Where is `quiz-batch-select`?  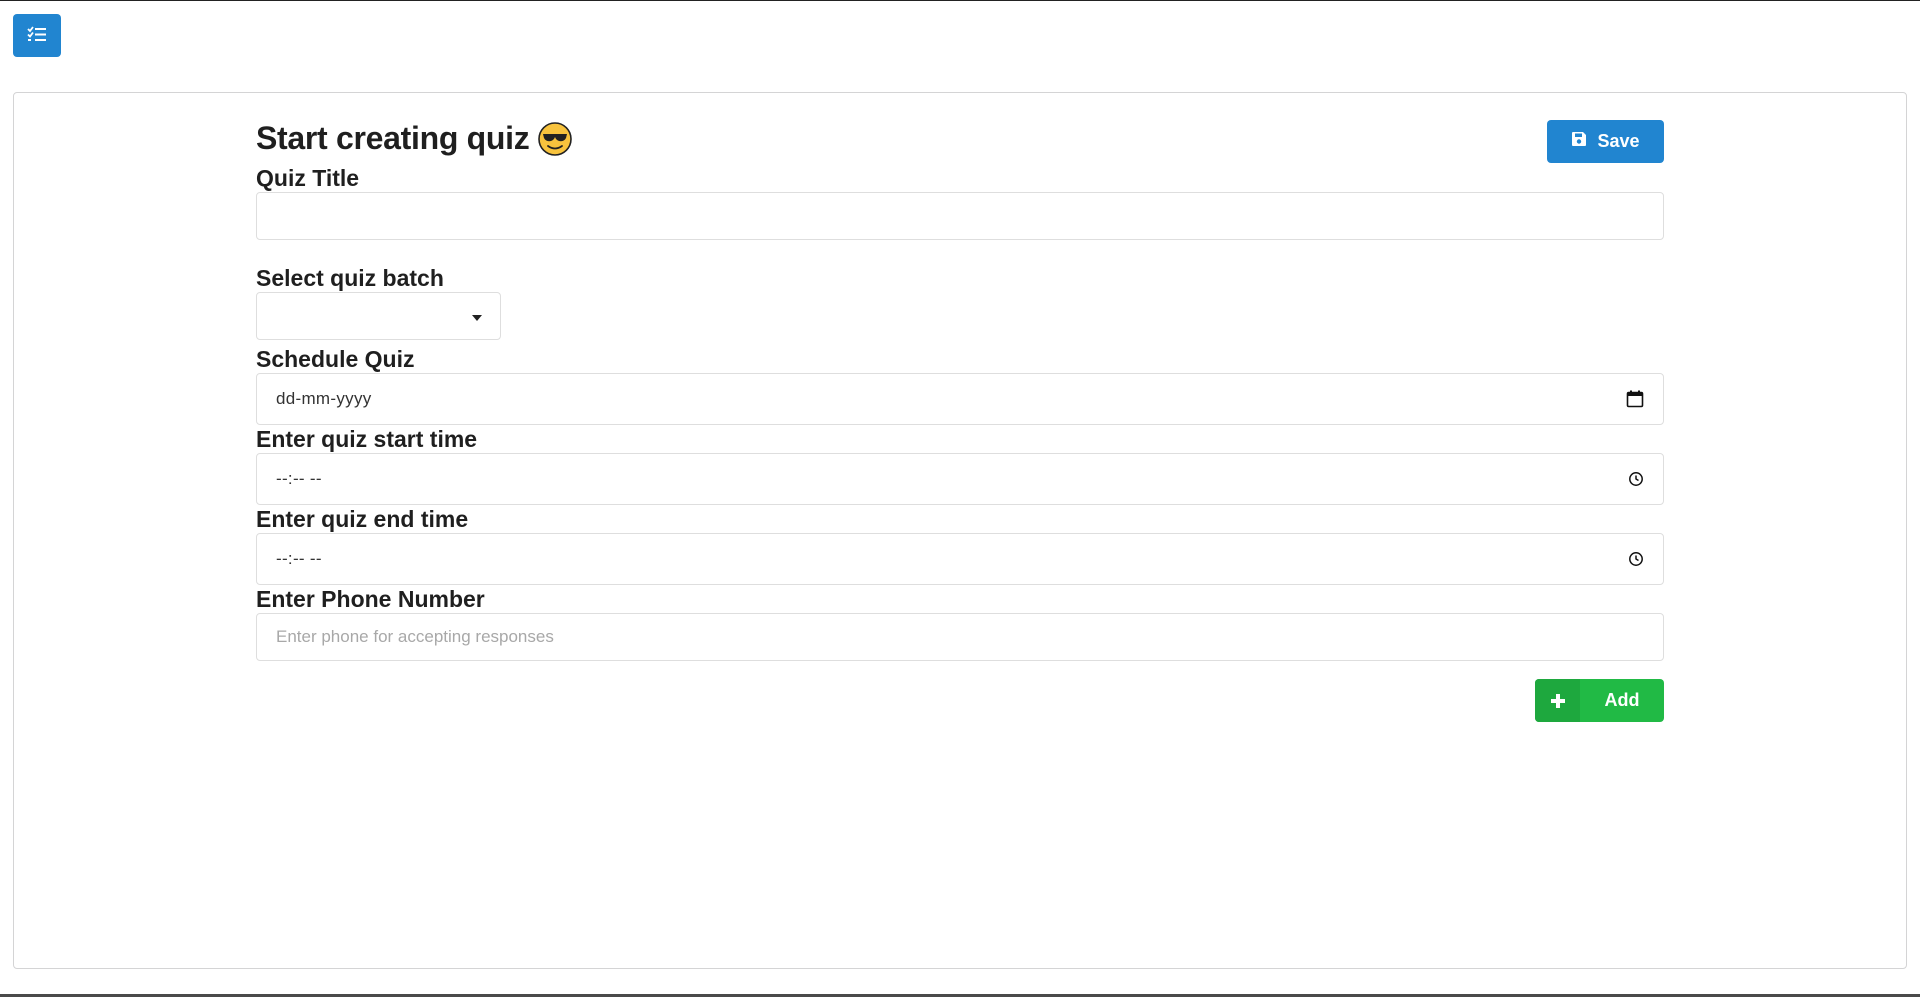
quiz-batch-select is located at coordinates (378, 316).